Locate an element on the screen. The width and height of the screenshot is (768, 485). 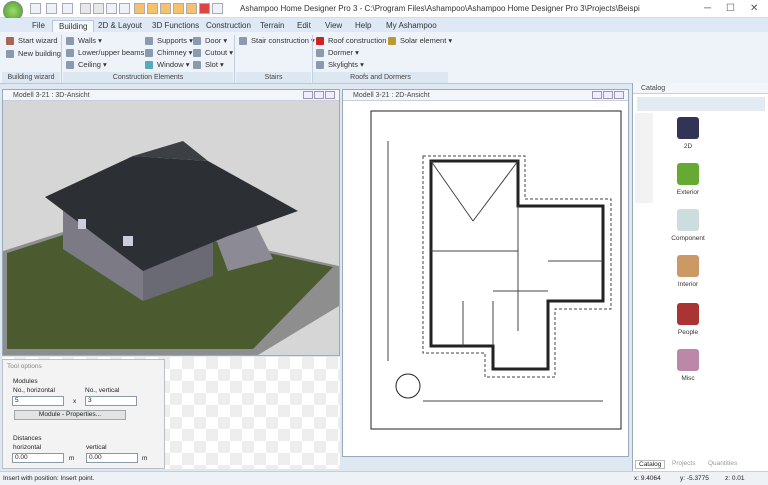
window-button: Window ▾ is located at coordinates (167, 65).